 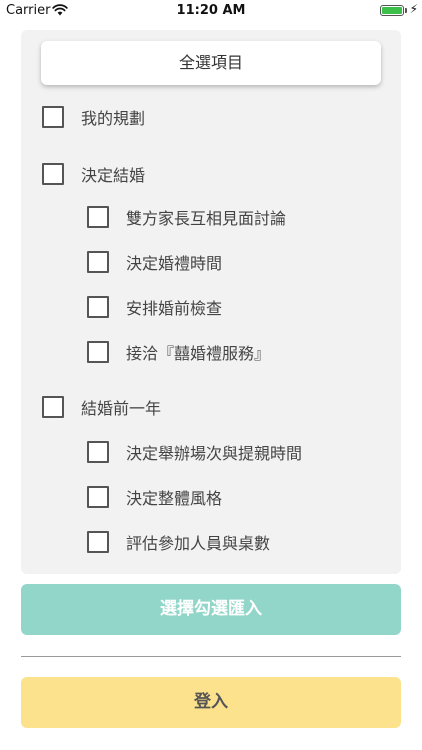 I want to click on checklist-label: 雙方家長互相見面討論, so click(x=206, y=218).